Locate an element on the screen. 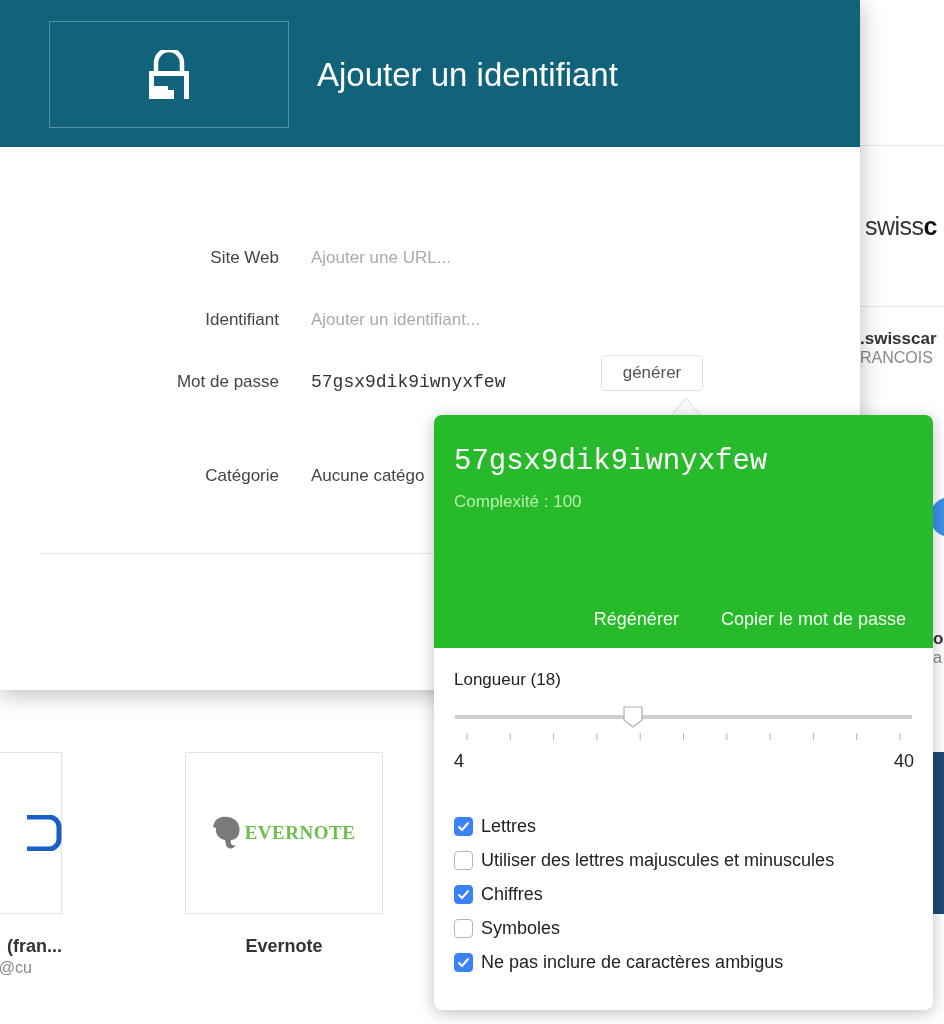 Image resolution: width=944 pixels, height=1024 pixels. card-title: Evernote is located at coordinates (284, 946).